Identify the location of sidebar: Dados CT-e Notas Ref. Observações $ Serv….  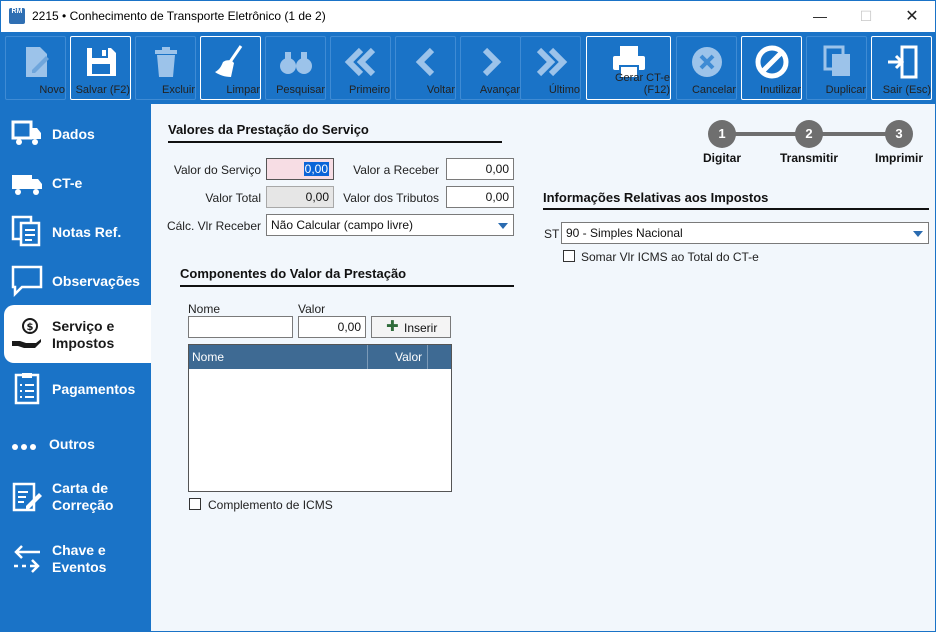
(76, 367).